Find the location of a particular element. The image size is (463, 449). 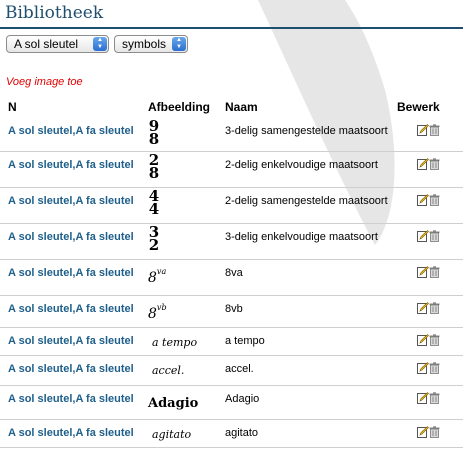

page-title: Bibliotheek is located at coordinates (54, 13).